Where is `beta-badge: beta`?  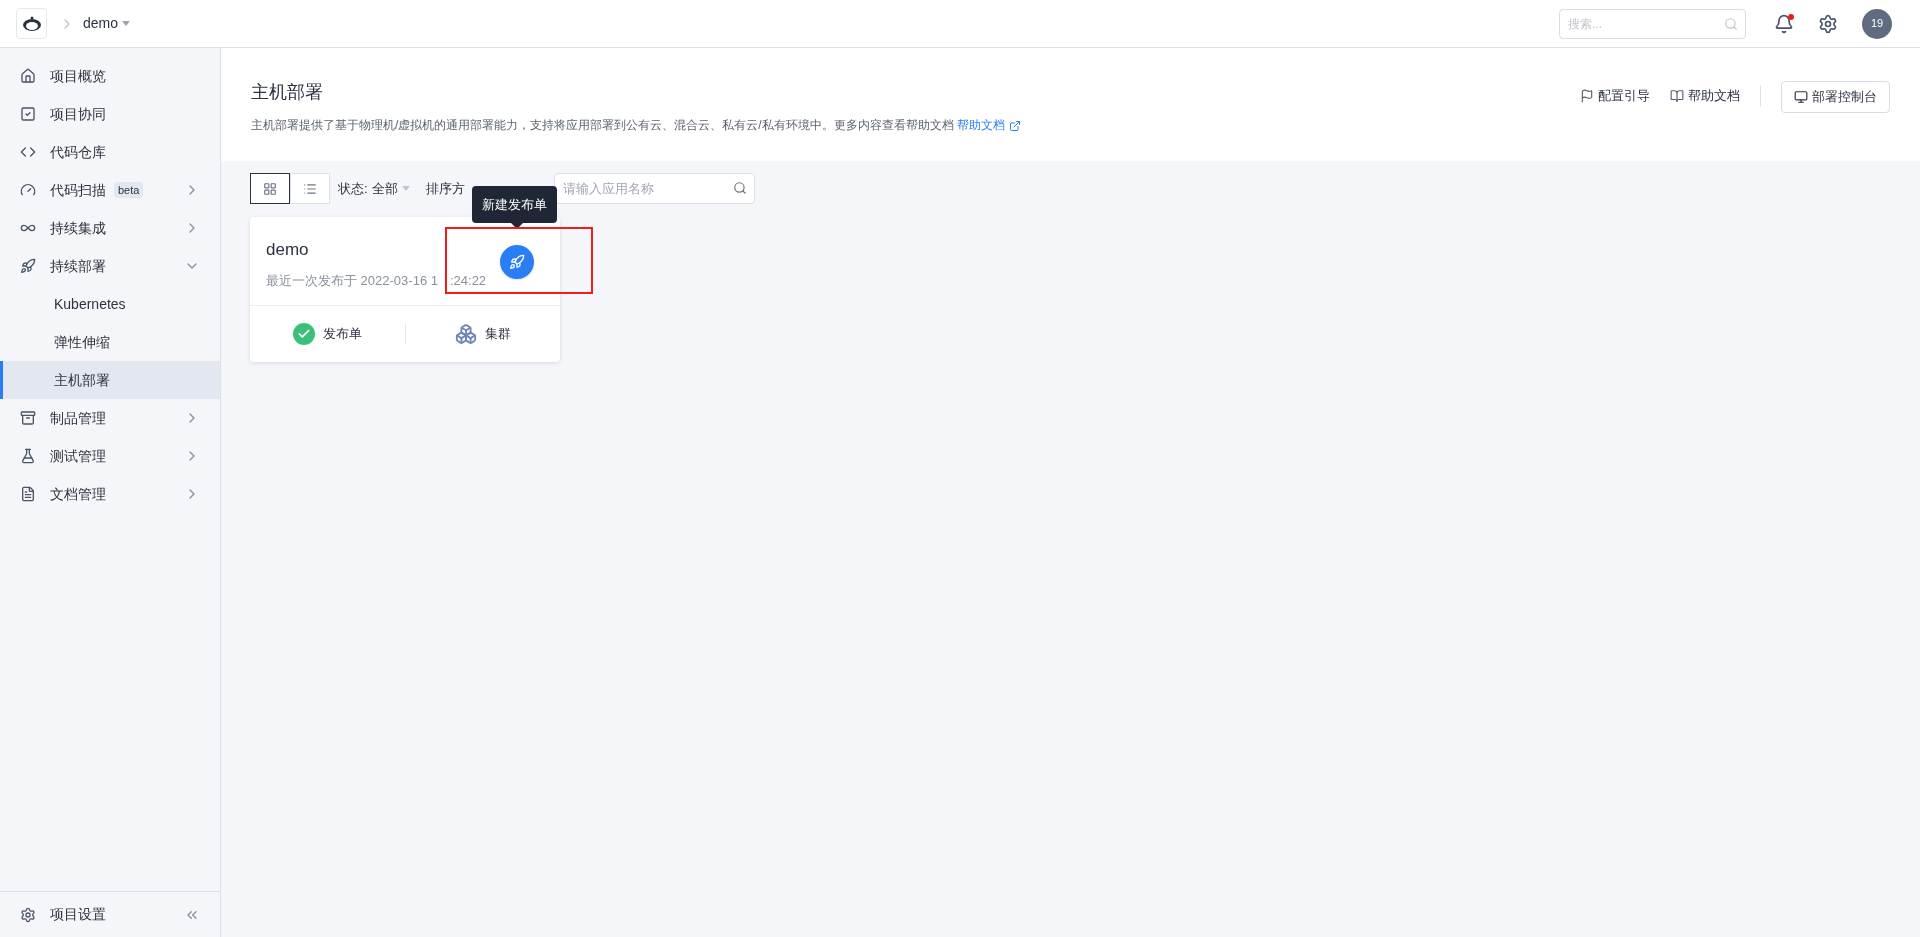 beta-badge: beta is located at coordinates (129, 190).